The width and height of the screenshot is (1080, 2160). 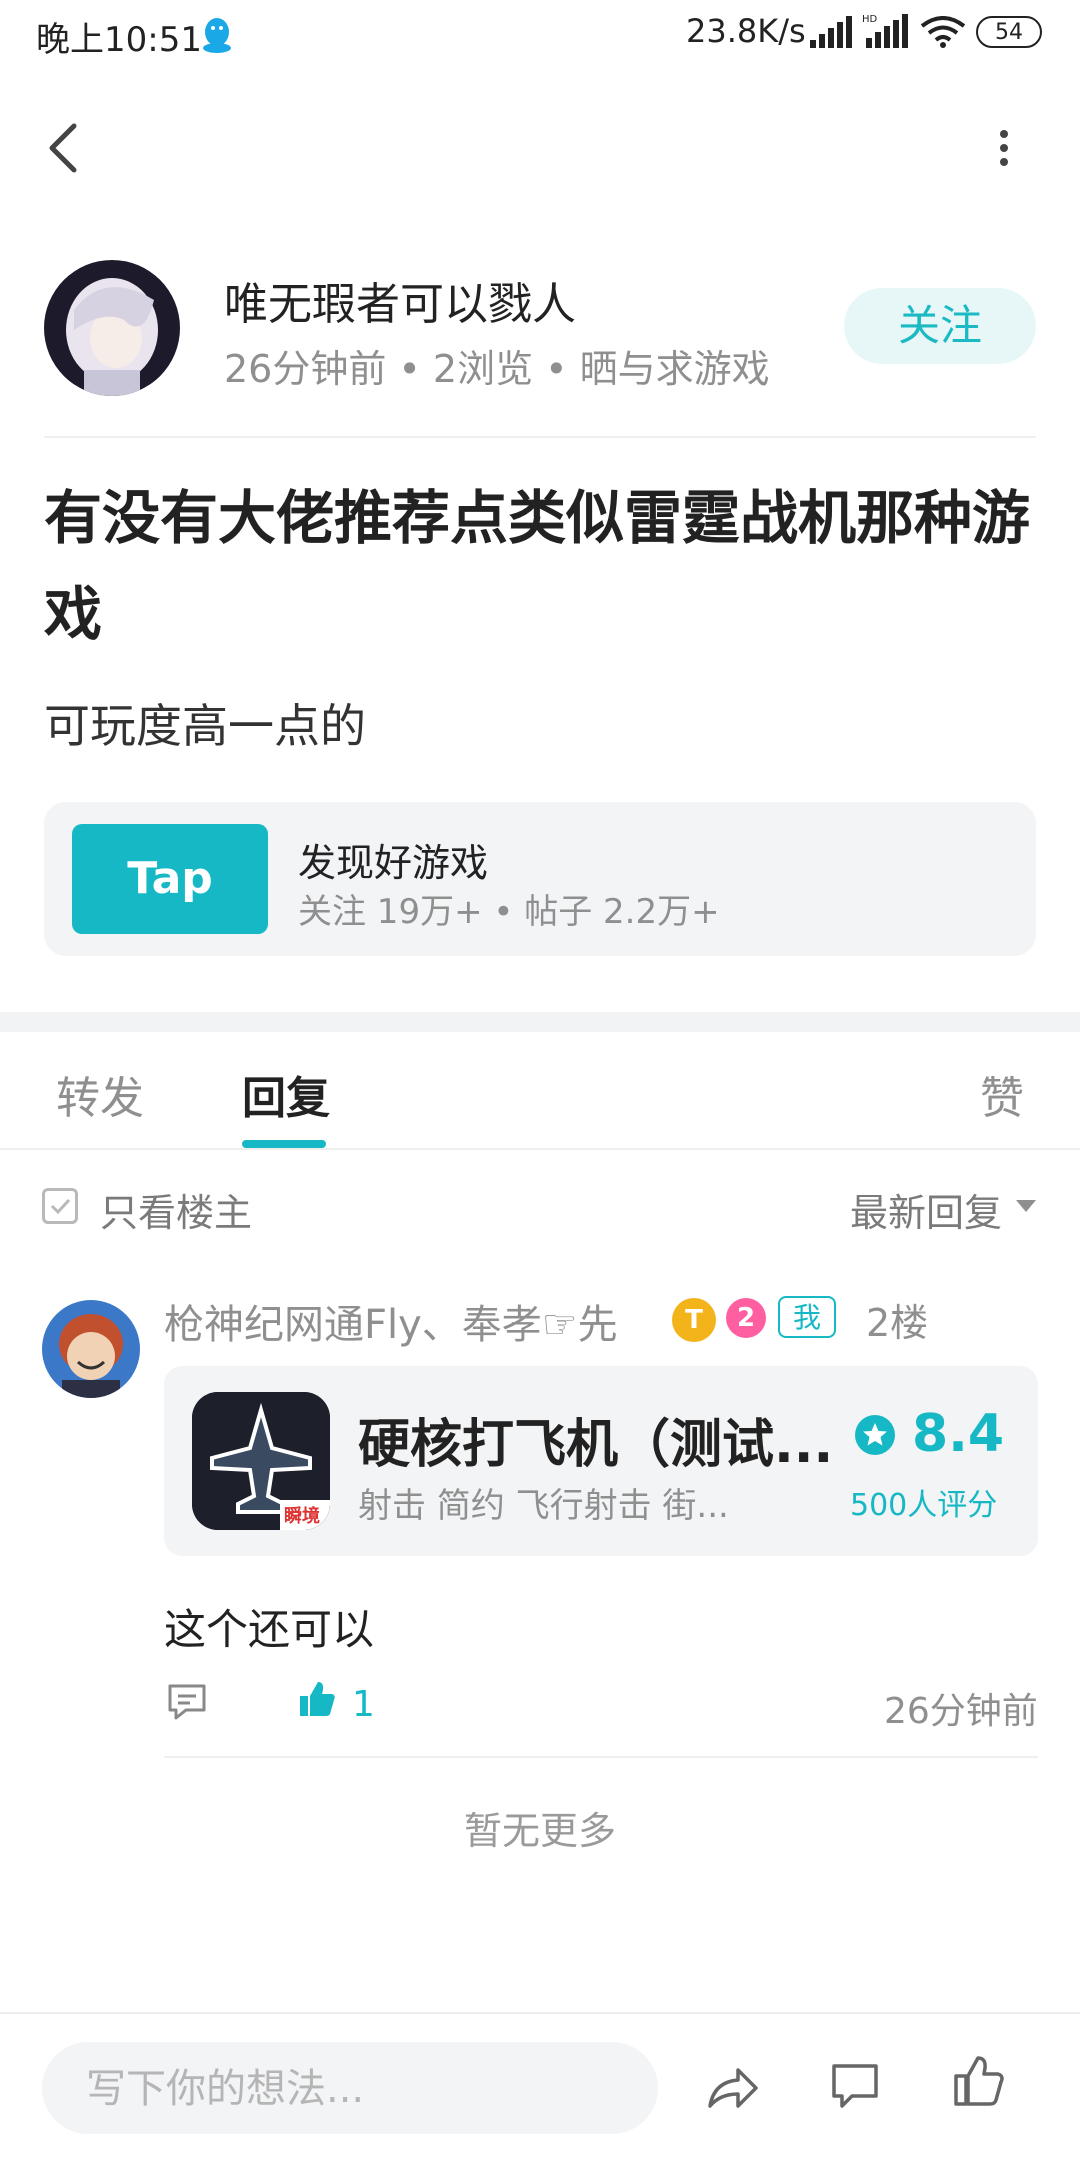 I want to click on game-rating: 8.4, so click(x=958, y=1434).